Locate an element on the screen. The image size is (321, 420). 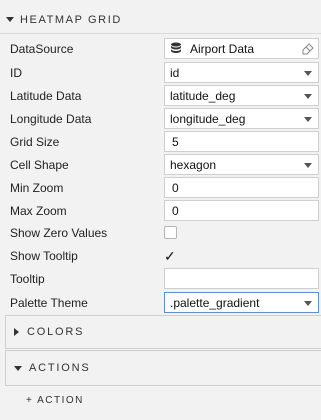
datasource-row: DataSource Airport Data is located at coordinates (160, 48).